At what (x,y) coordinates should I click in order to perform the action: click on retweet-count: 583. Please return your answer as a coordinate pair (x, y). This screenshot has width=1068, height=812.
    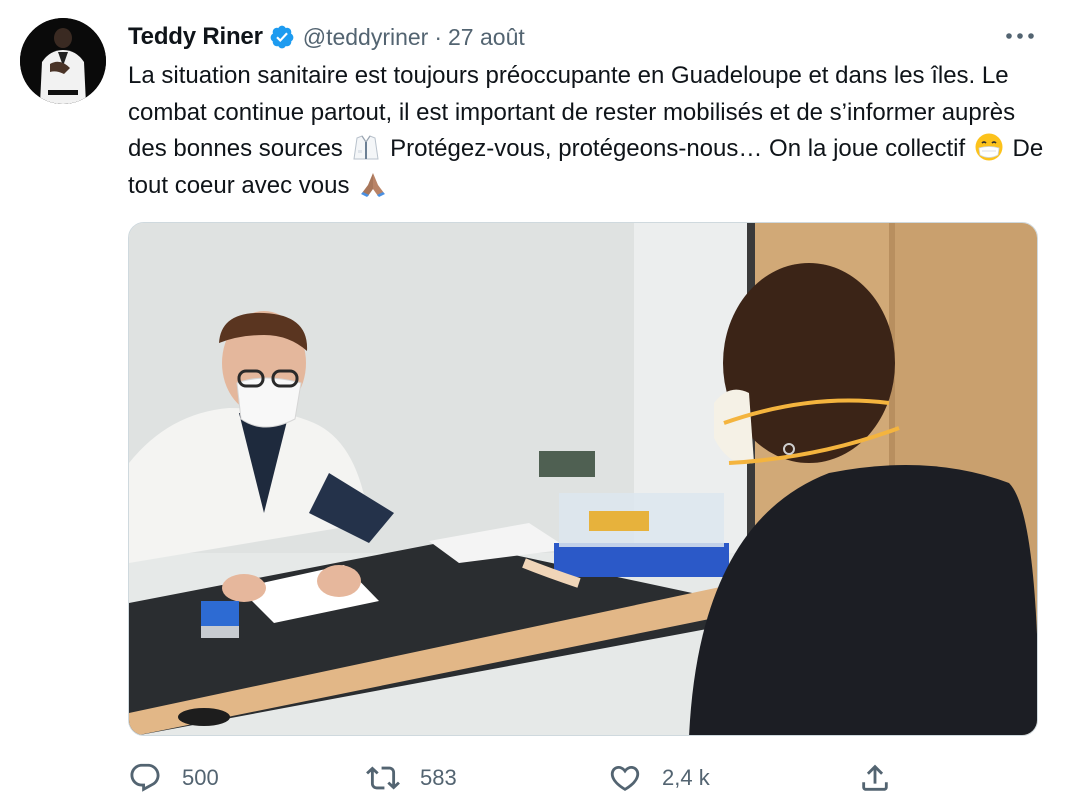
    Looking at the image, I should click on (438, 777).